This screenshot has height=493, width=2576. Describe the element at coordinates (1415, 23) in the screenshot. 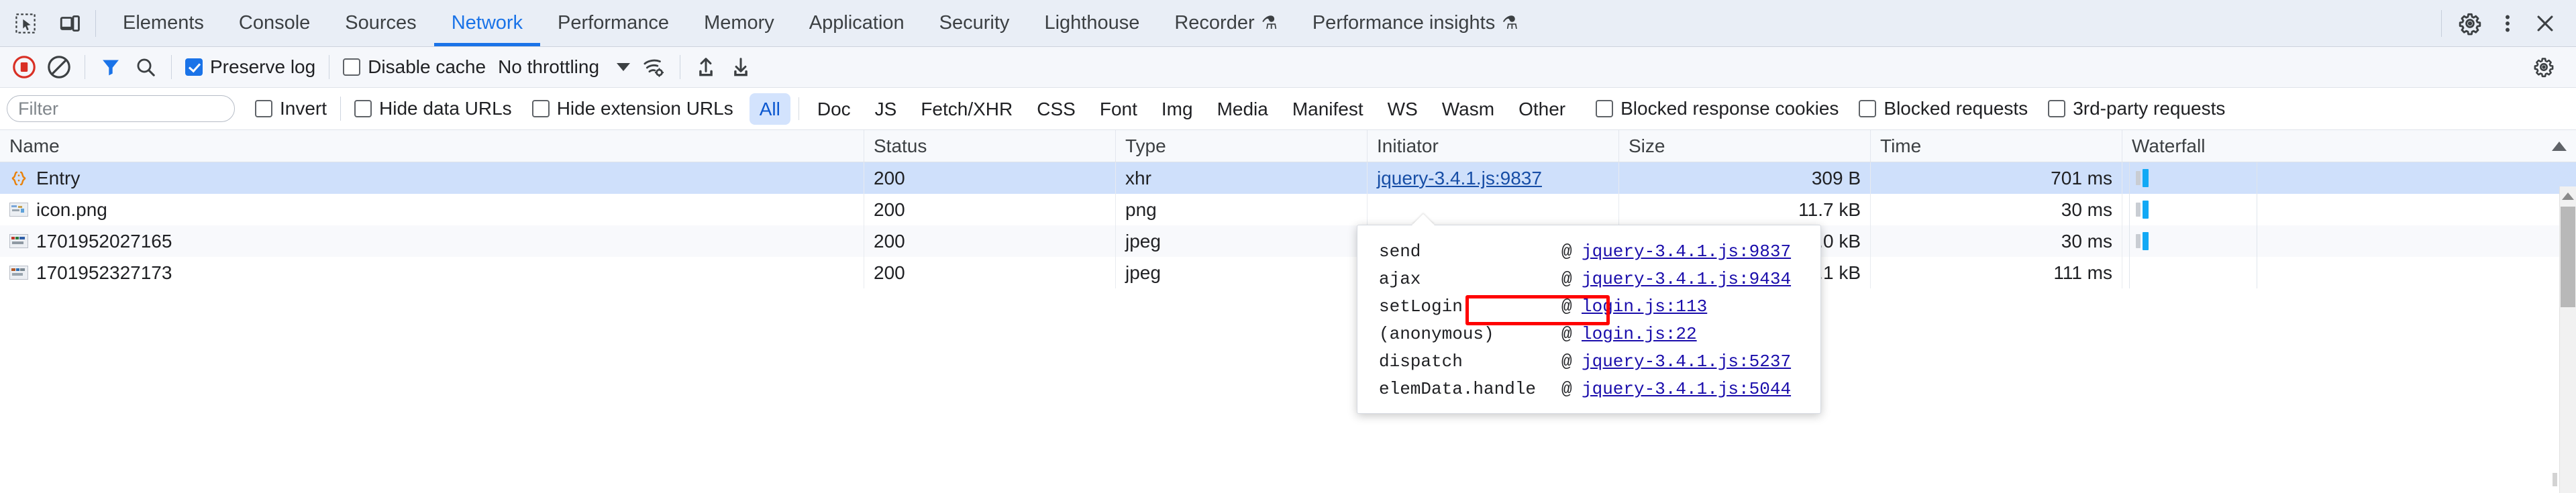

I see `tab-performance-insights: Performance insights ⚗` at that location.